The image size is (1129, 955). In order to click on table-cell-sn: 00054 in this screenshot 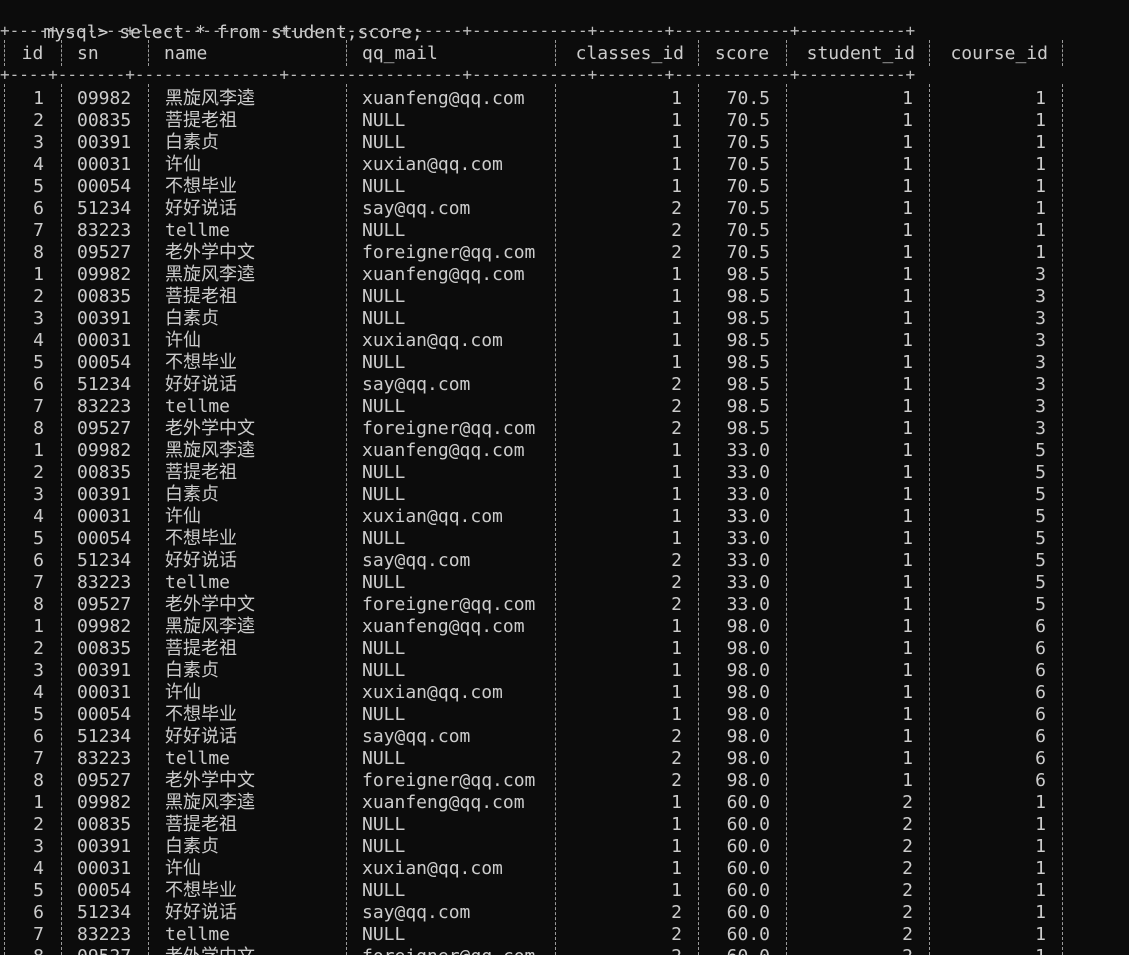, I will do `click(104, 362)`.